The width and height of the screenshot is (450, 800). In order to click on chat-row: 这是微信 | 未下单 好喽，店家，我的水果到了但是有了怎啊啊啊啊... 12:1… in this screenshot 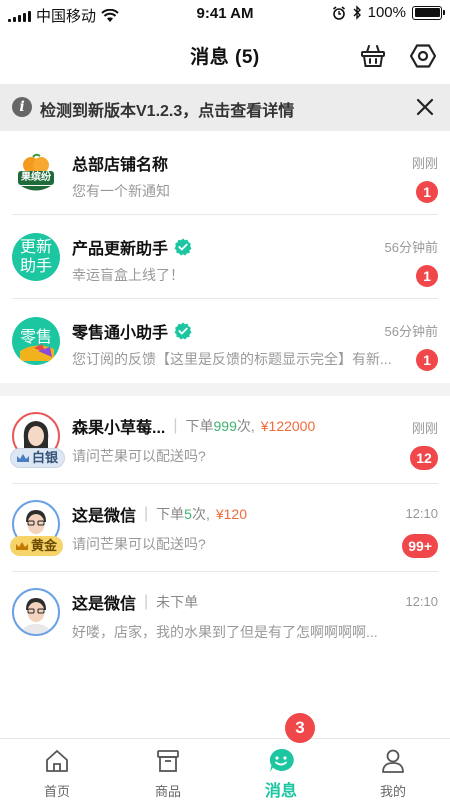, I will do `click(225, 616)`.